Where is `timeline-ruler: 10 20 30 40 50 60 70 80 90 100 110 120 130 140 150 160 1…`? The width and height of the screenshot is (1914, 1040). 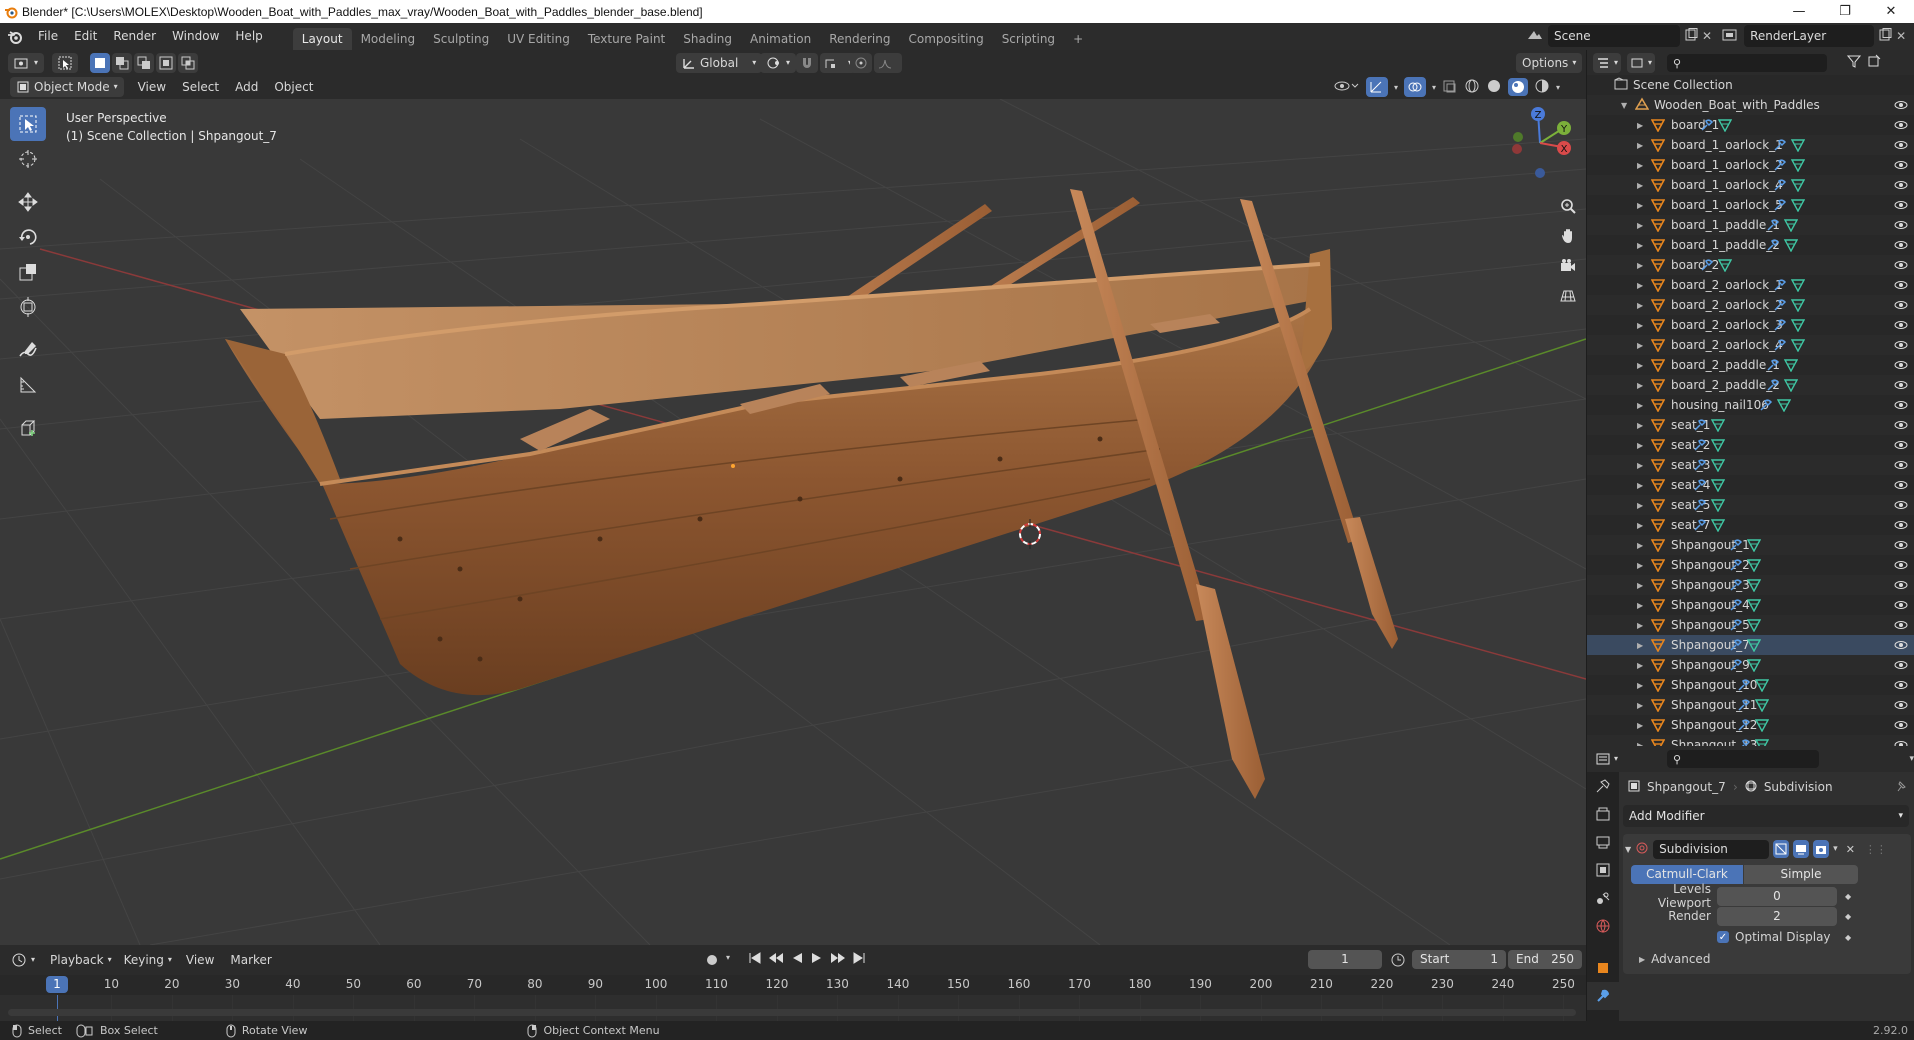
timeline-ruler: 10 20 30 40 50 60 70 80 90 100 110 120 130 140 150 160 1… is located at coordinates (793, 998).